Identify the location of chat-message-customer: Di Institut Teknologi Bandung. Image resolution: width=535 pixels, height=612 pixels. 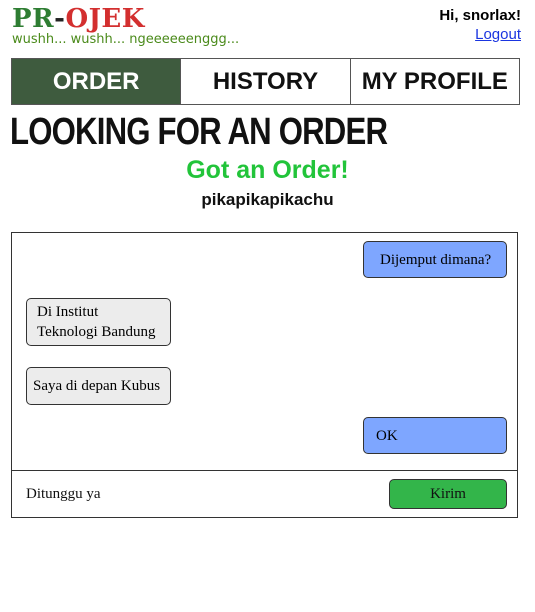
(98, 322).